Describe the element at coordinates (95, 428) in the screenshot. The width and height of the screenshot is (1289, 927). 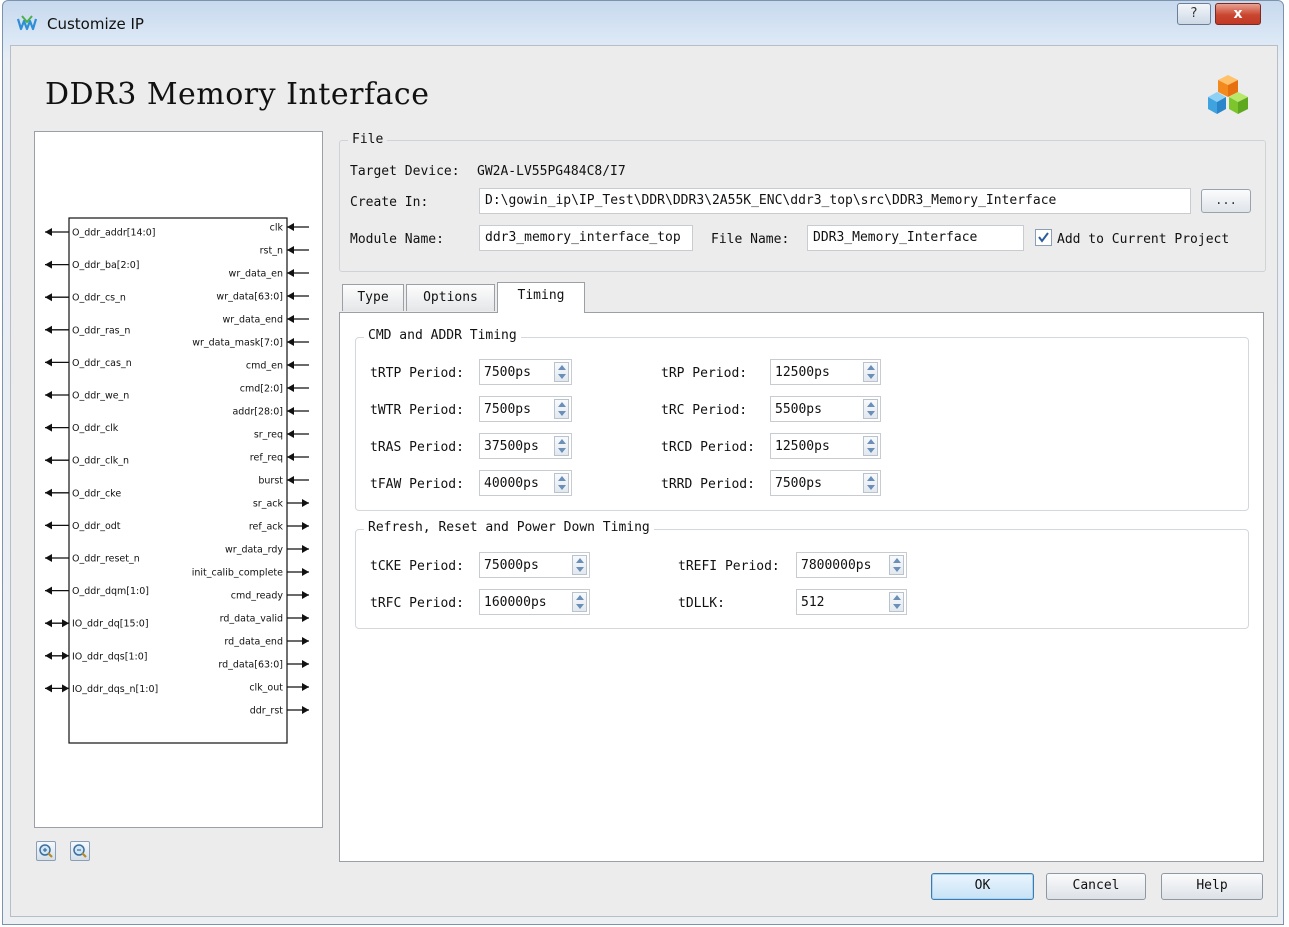
I see `pin-label: O_ddr_clk` at that location.